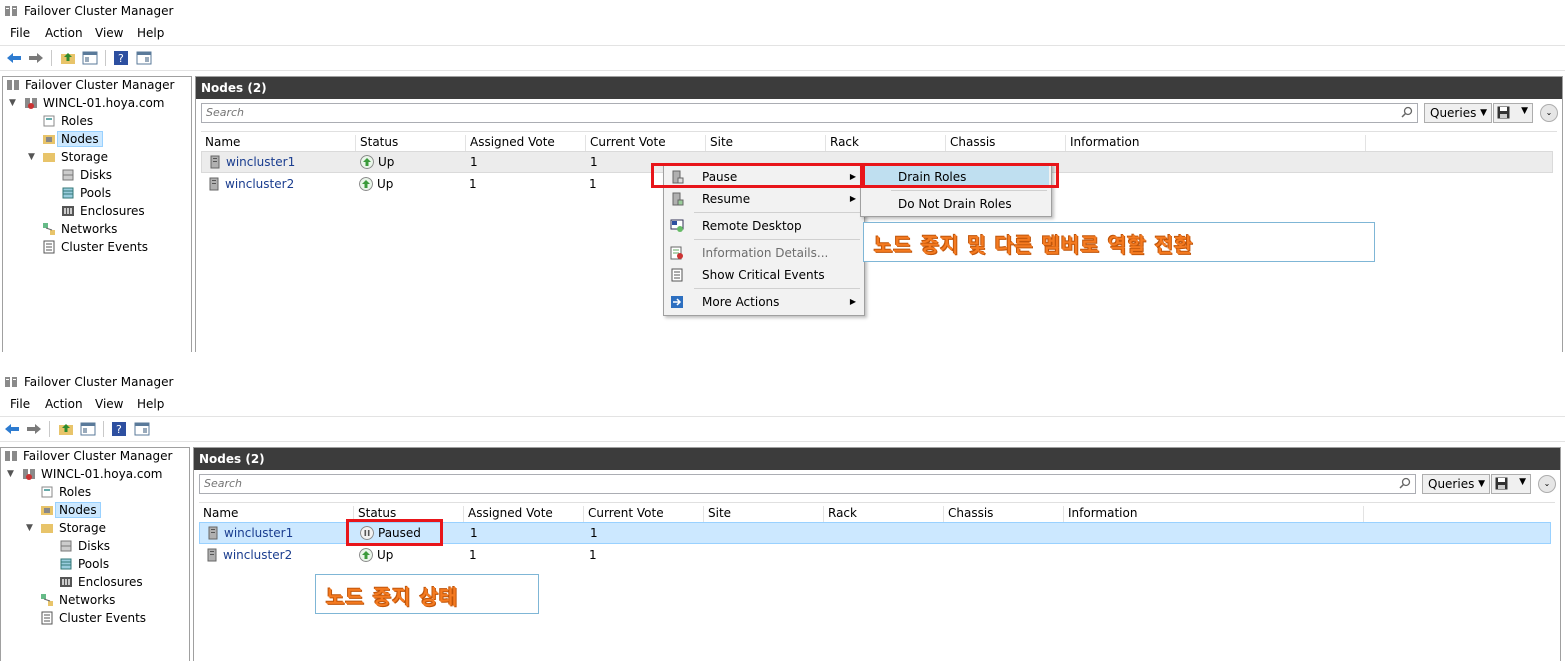  Describe the element at coordinates (214, 184) in the screenshot. I see `server-node-icon` at that location.